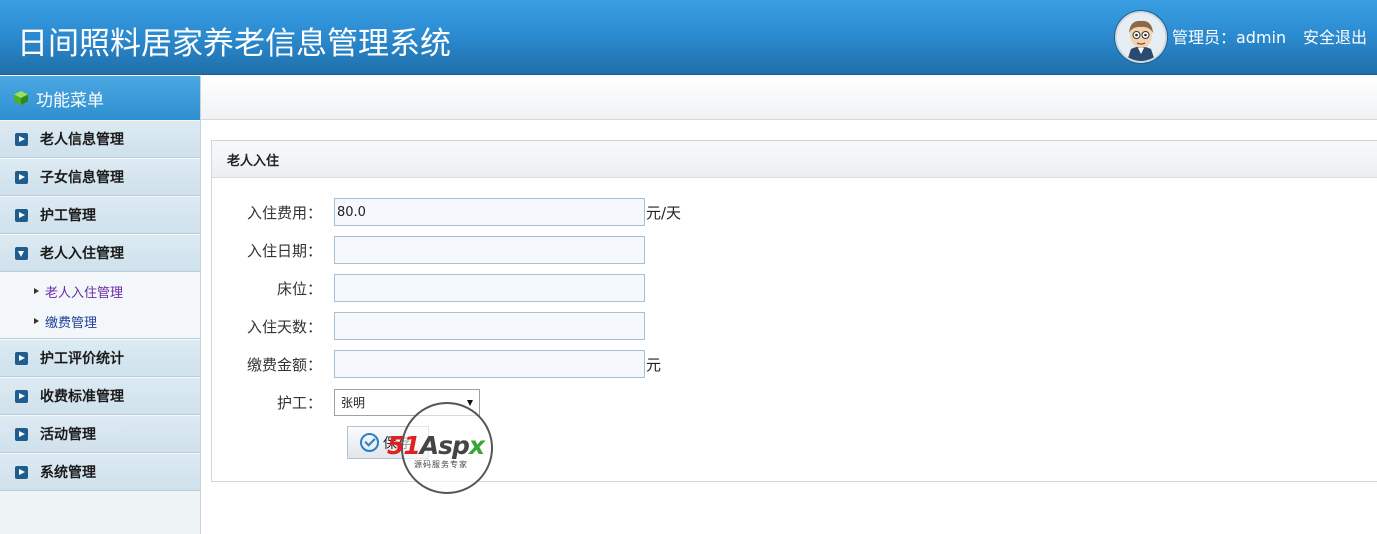 The width and height of the screenshot is (1377, 534). I want to click on panel-header: 老人入住, so click(794, 159).